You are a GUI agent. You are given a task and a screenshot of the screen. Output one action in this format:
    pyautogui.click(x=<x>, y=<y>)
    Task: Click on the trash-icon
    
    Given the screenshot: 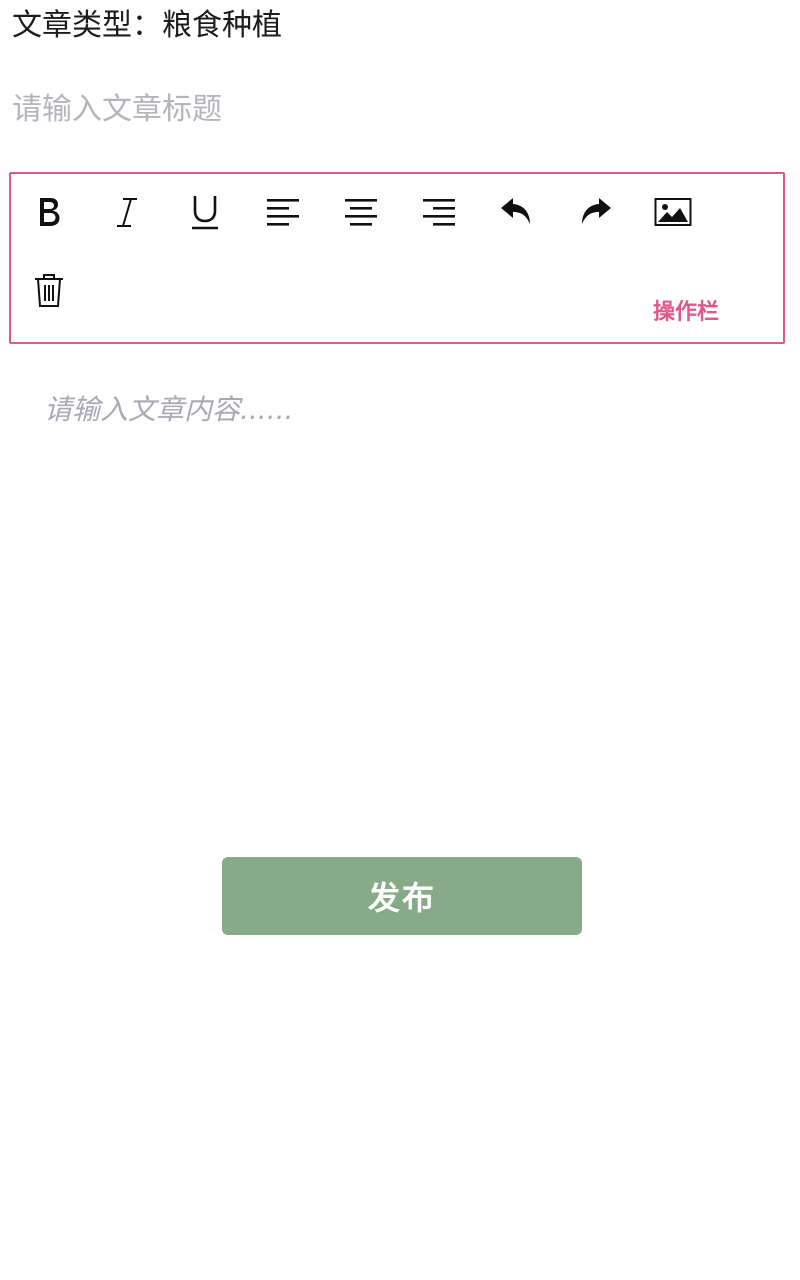 What is the action you would take?
    pyautogui.click(x=49, y=290)
    